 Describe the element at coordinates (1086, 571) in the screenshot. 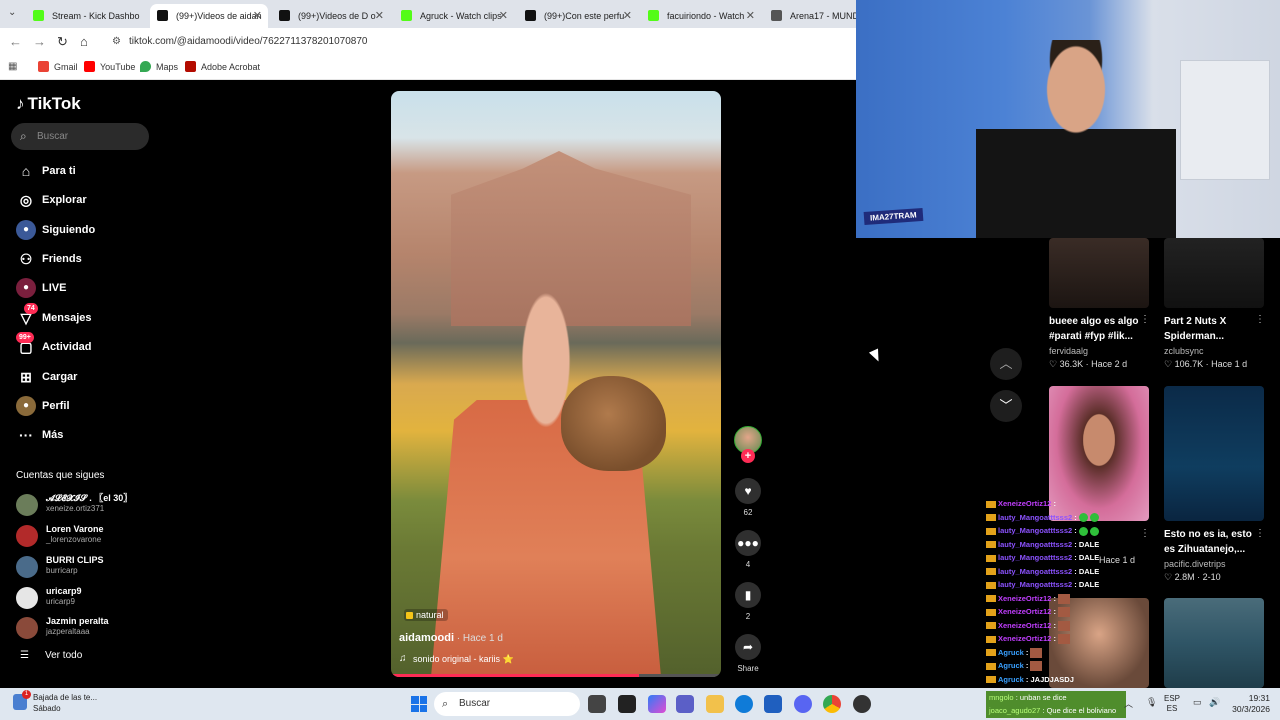

I see `chat-text: : DALE` at that location.